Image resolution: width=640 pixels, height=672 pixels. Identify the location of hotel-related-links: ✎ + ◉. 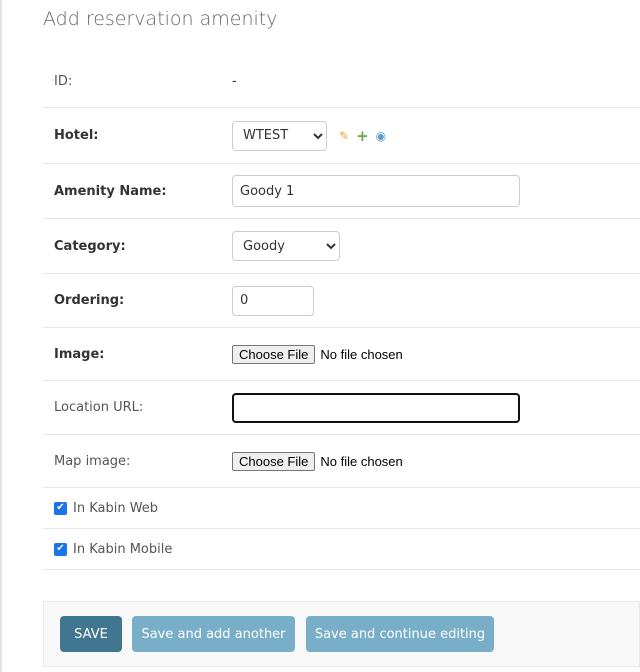
(362, 135).